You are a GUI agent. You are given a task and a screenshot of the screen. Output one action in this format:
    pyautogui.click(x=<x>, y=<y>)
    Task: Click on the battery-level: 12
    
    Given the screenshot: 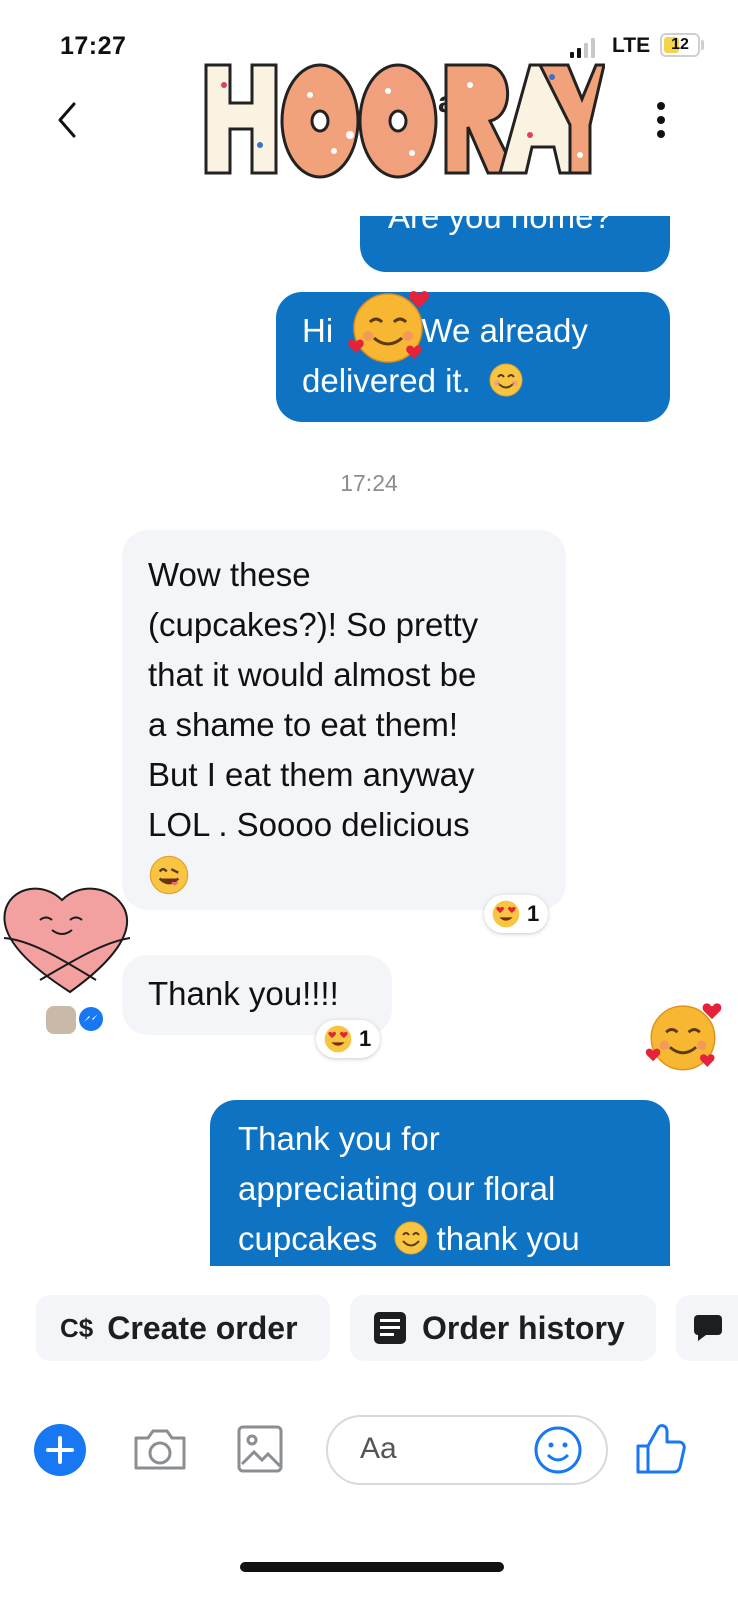 What is the action you would take?
    pyautogui.click(x=680, y=44)
    